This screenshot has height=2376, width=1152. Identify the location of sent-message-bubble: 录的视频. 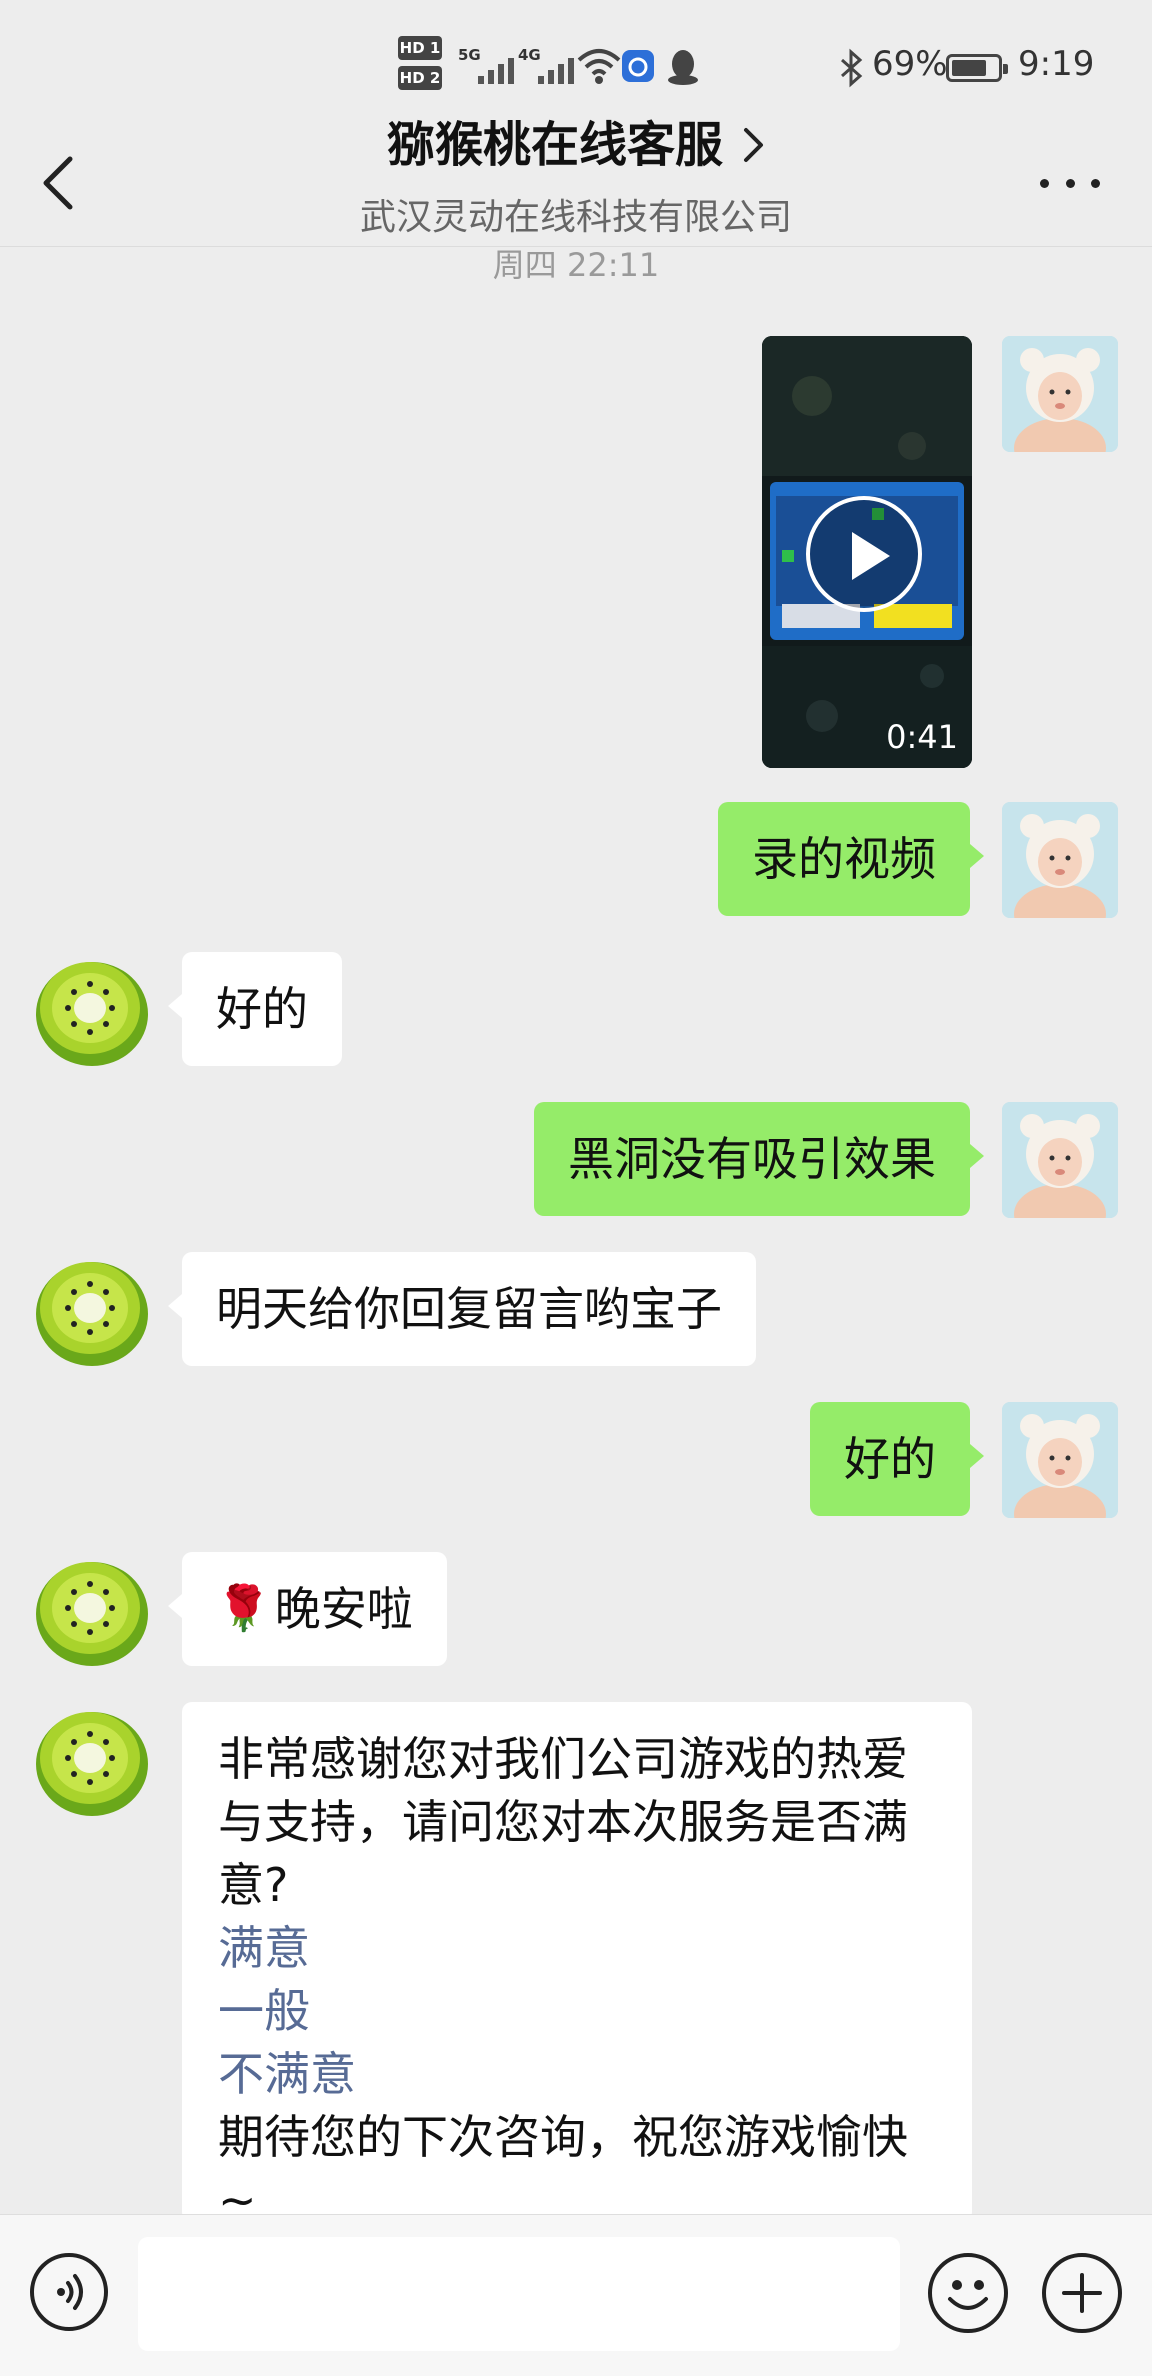
(851, 859).